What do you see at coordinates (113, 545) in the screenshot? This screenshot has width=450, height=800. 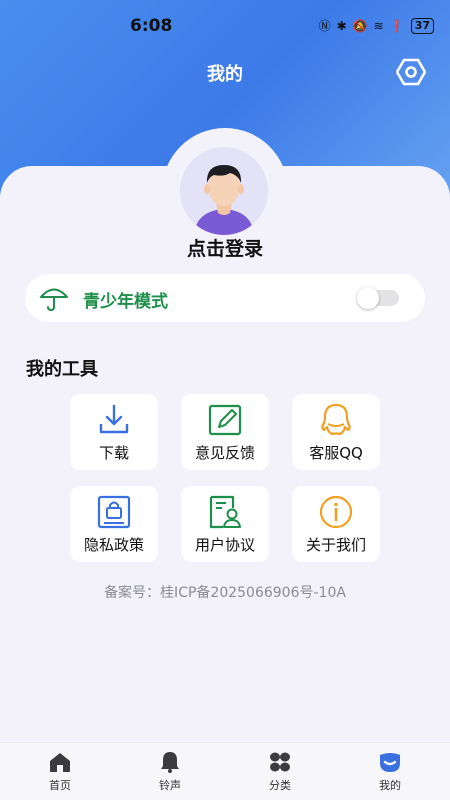 I see `tool-label: 隐私政策` at bounding box center [113, 545].